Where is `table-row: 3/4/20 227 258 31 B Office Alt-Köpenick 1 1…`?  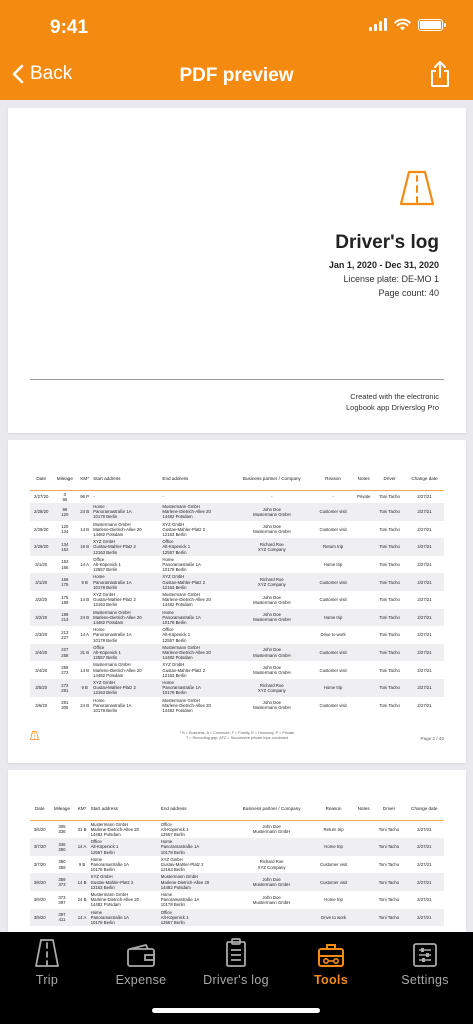 table-row: 3/4/20 227 258 31 B Office Alt-Köpenick 1 1… is located at coordinates (237, 652).